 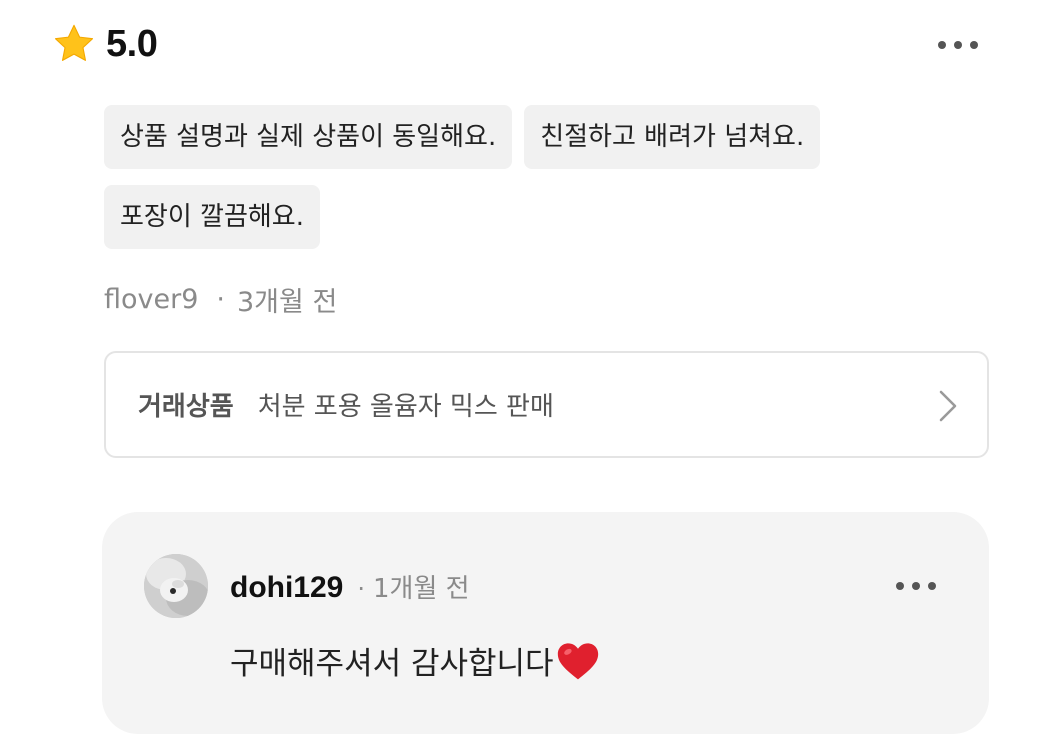 What do you see at coordinates (151, 299) in the screenshot?
I see `review-author: flover9` at bounding box center [151, 299].